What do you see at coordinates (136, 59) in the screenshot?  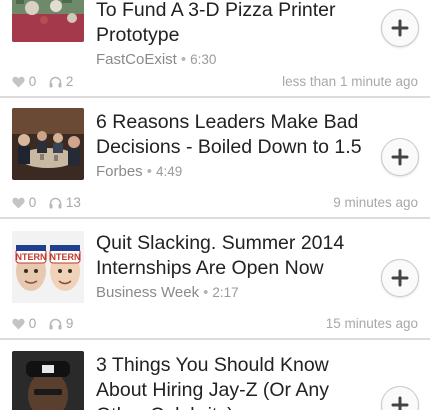 I see `article-source: FastCoExist` at bounding box center [136, 59].